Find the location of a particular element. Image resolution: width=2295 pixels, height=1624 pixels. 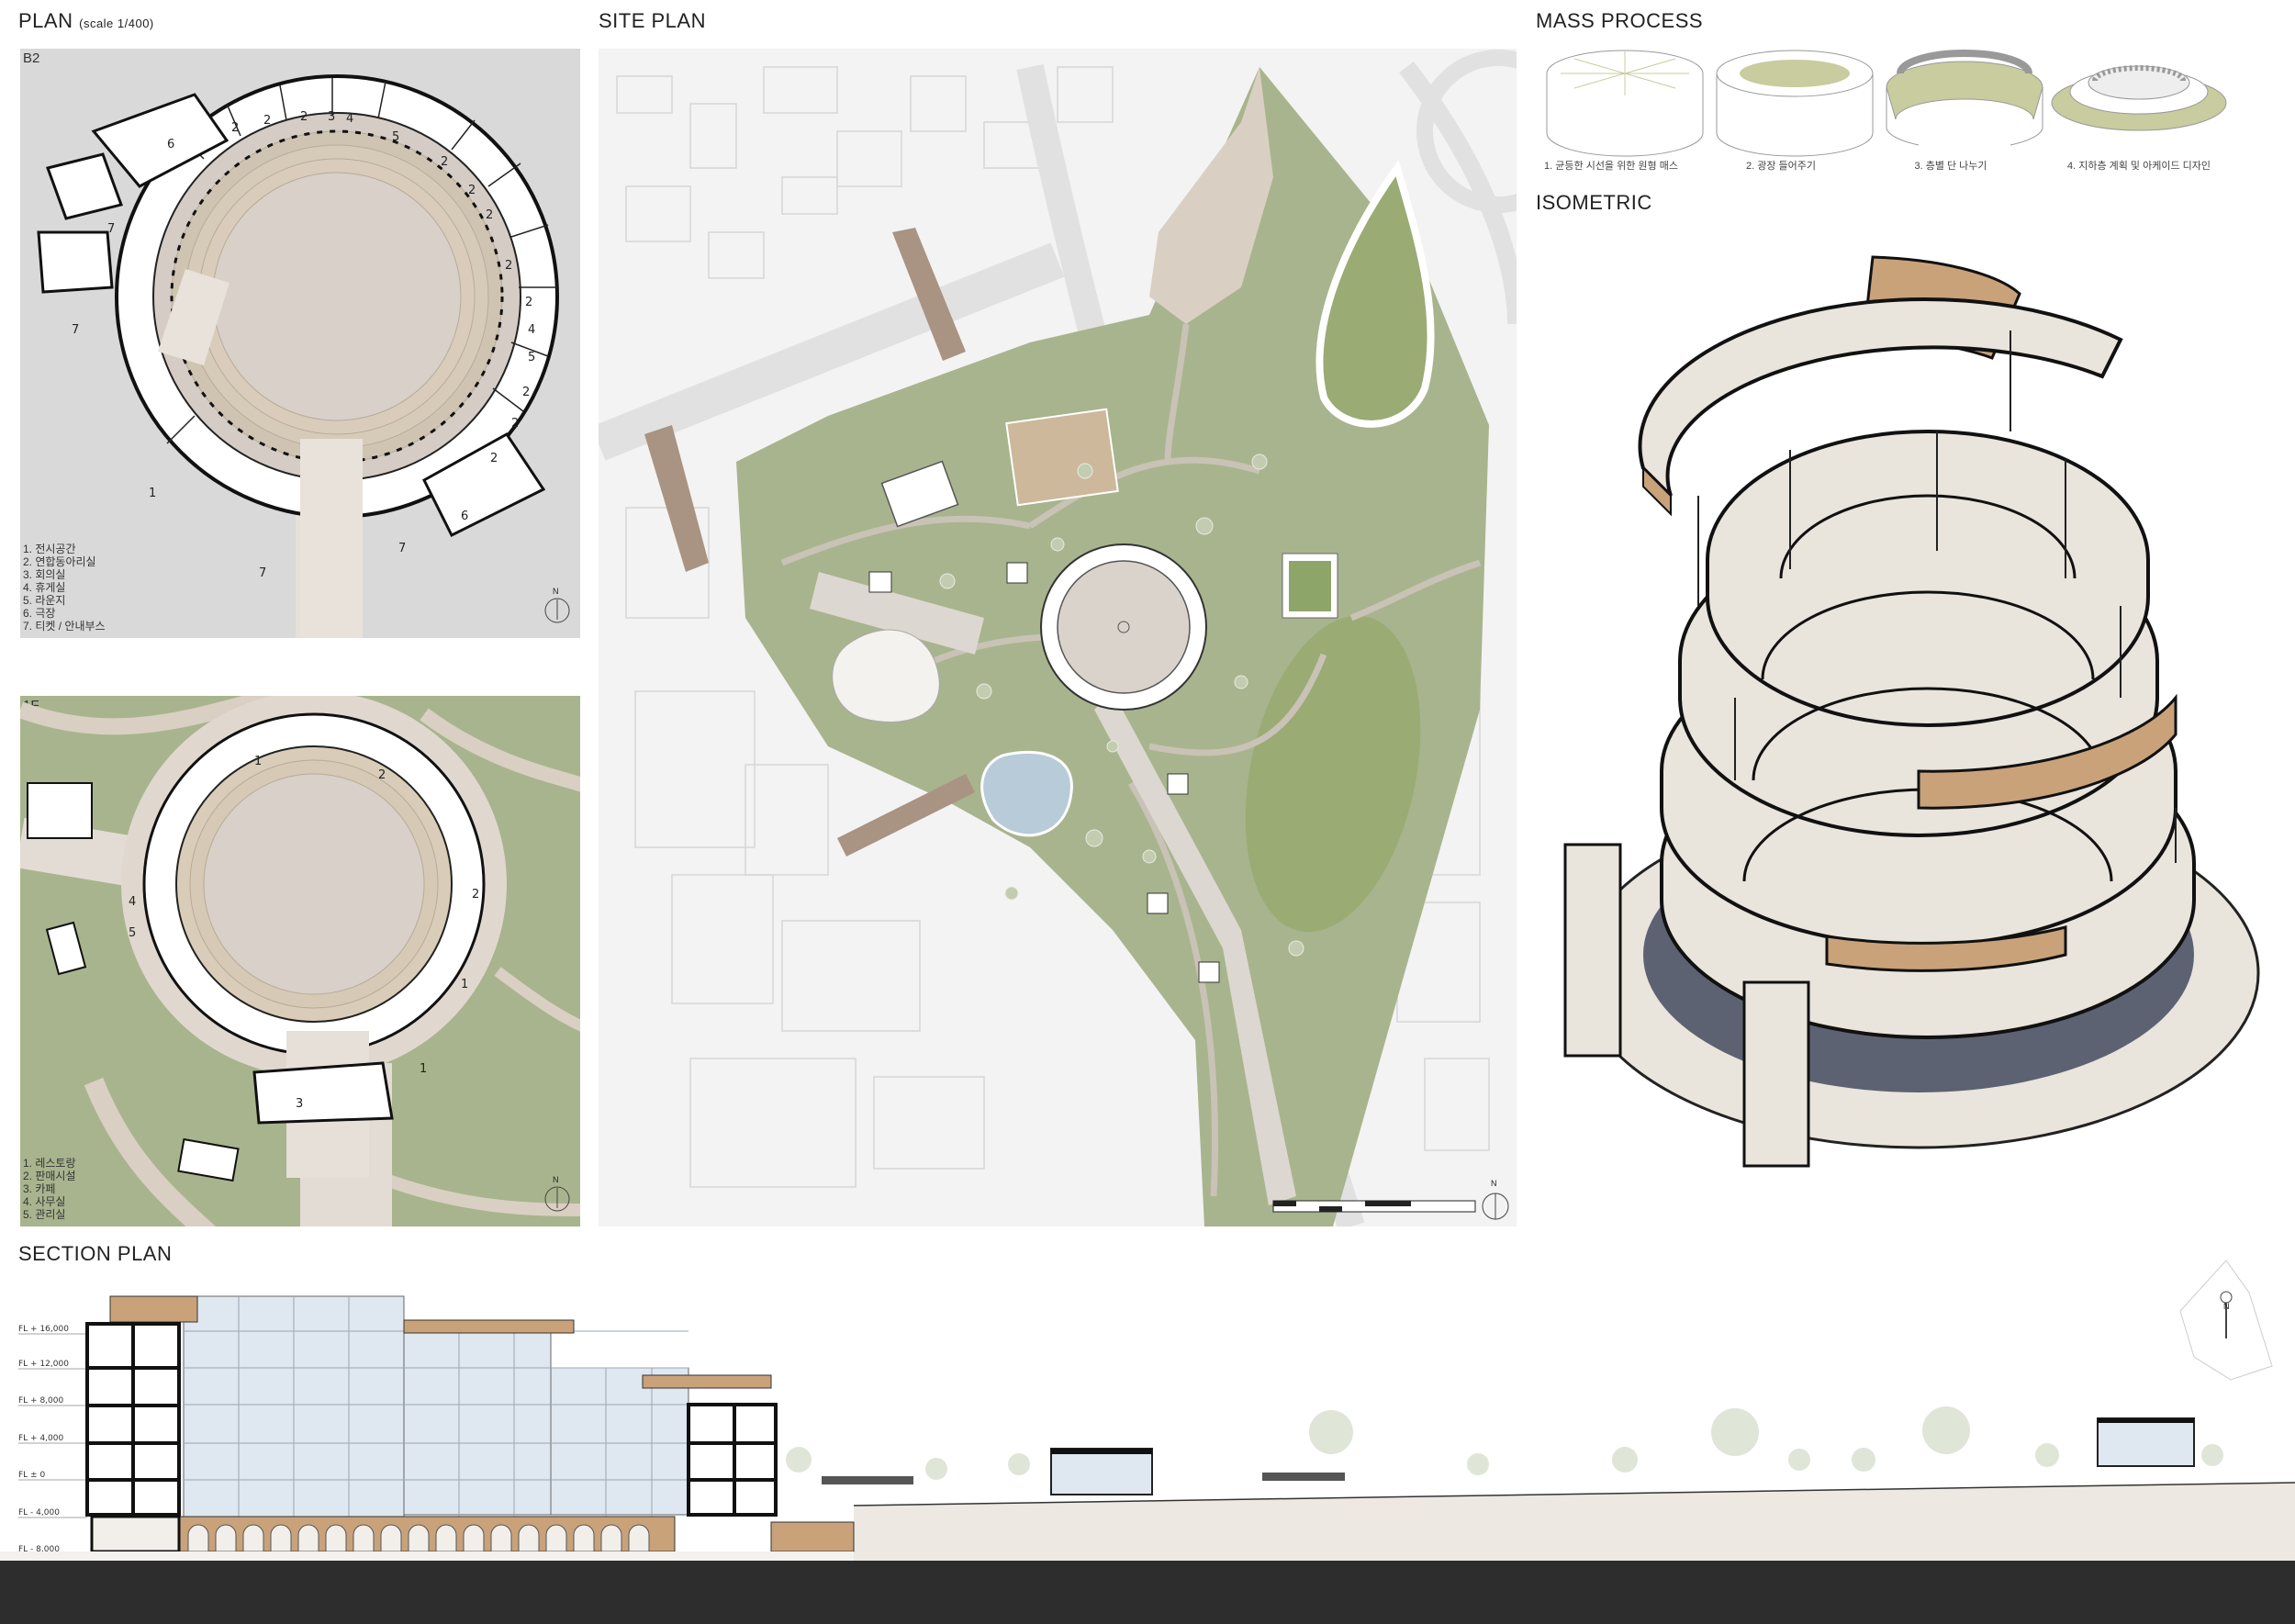

site-north-arrow-icon: N is located at coordinates (1496, 1200).